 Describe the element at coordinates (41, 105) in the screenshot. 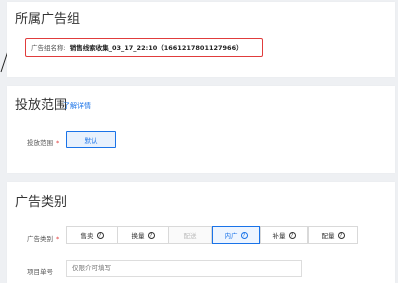

I see `scope-section-title: 投放范围` at that location.